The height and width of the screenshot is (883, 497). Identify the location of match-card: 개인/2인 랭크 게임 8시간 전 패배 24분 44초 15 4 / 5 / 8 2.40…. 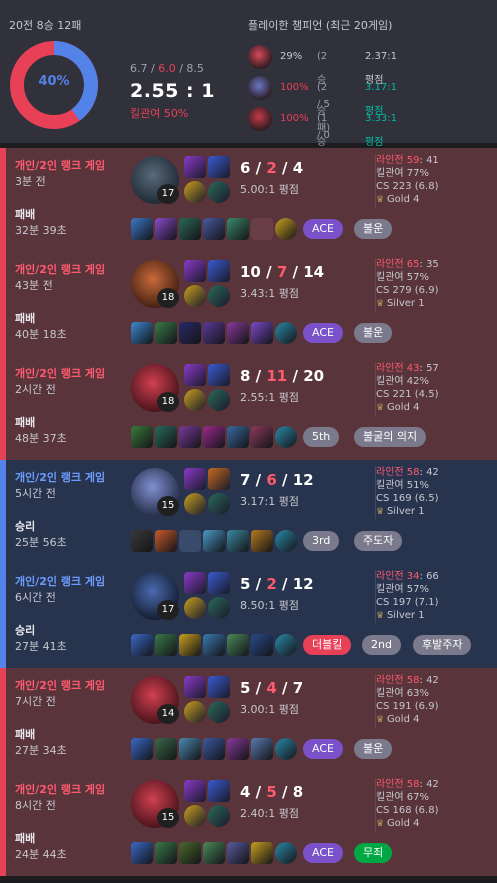
(248, 824).